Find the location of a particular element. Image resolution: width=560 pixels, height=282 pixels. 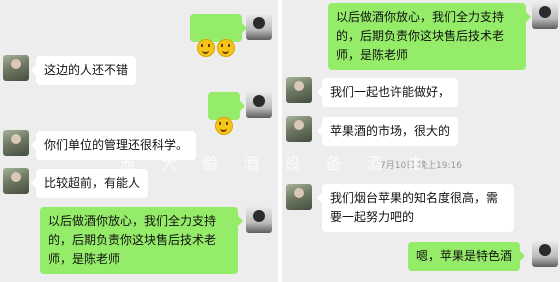

message-timestamp: 7月10日 晚上19:16 is located at coordinates (421, 166).